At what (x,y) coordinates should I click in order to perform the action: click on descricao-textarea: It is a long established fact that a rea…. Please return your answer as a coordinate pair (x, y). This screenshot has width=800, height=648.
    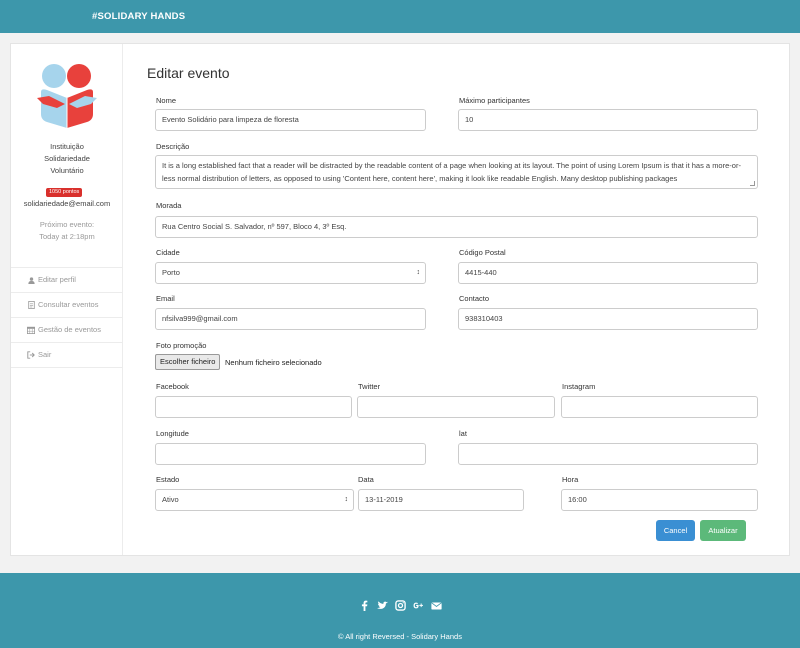
    Looking at the image, I should click on (456, 172).